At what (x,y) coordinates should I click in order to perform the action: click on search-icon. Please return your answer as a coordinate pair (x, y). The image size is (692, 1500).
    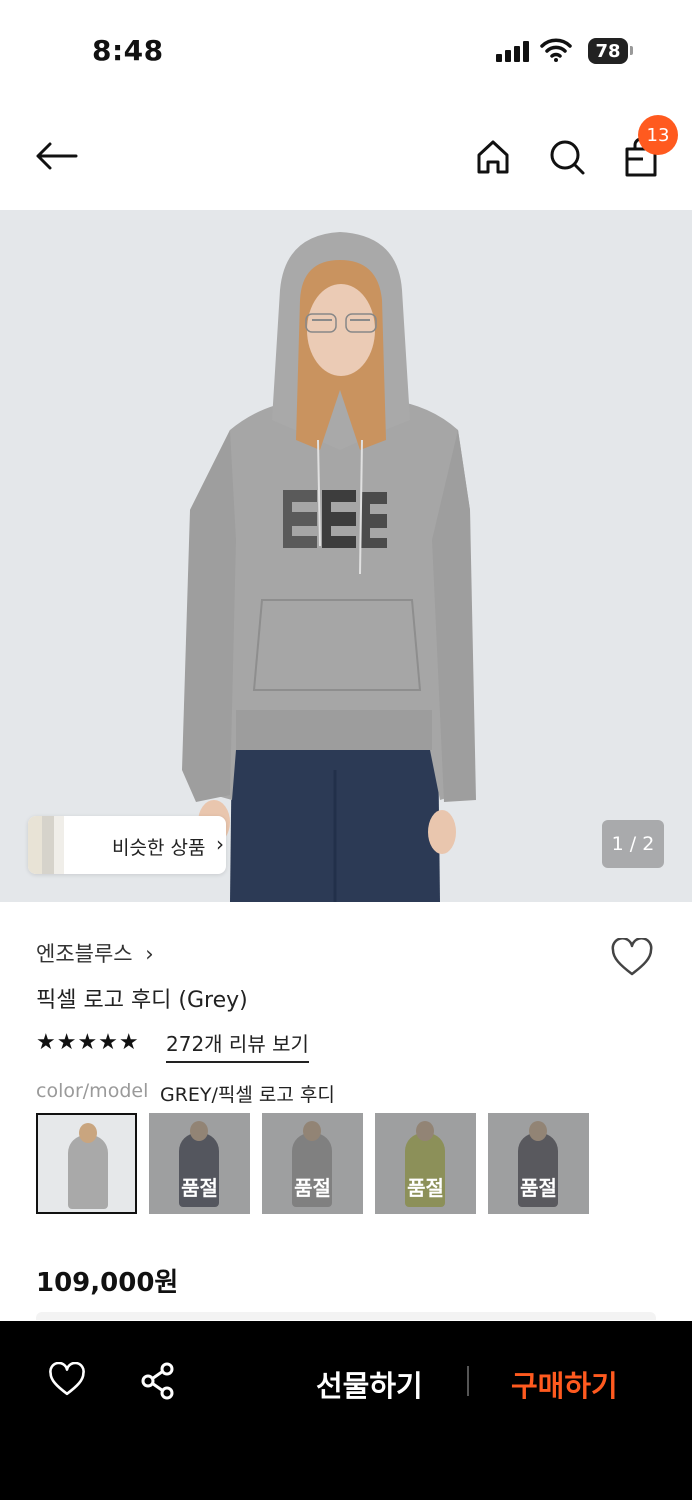
    Looking at the image, I should click on (567, 157).